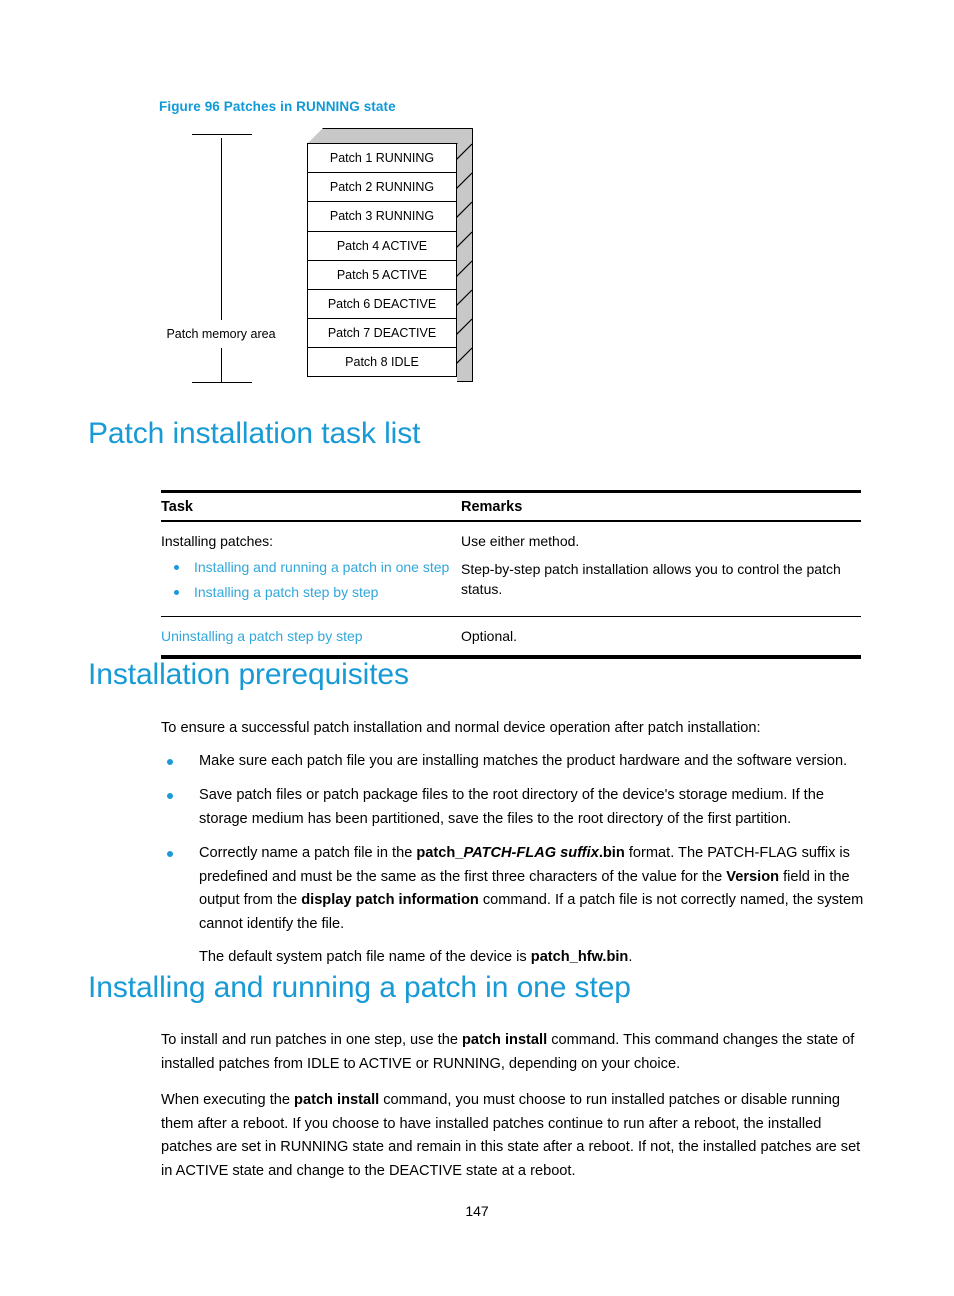  I want to click on list-item: Installing a patch step by step, so click(311, 592).